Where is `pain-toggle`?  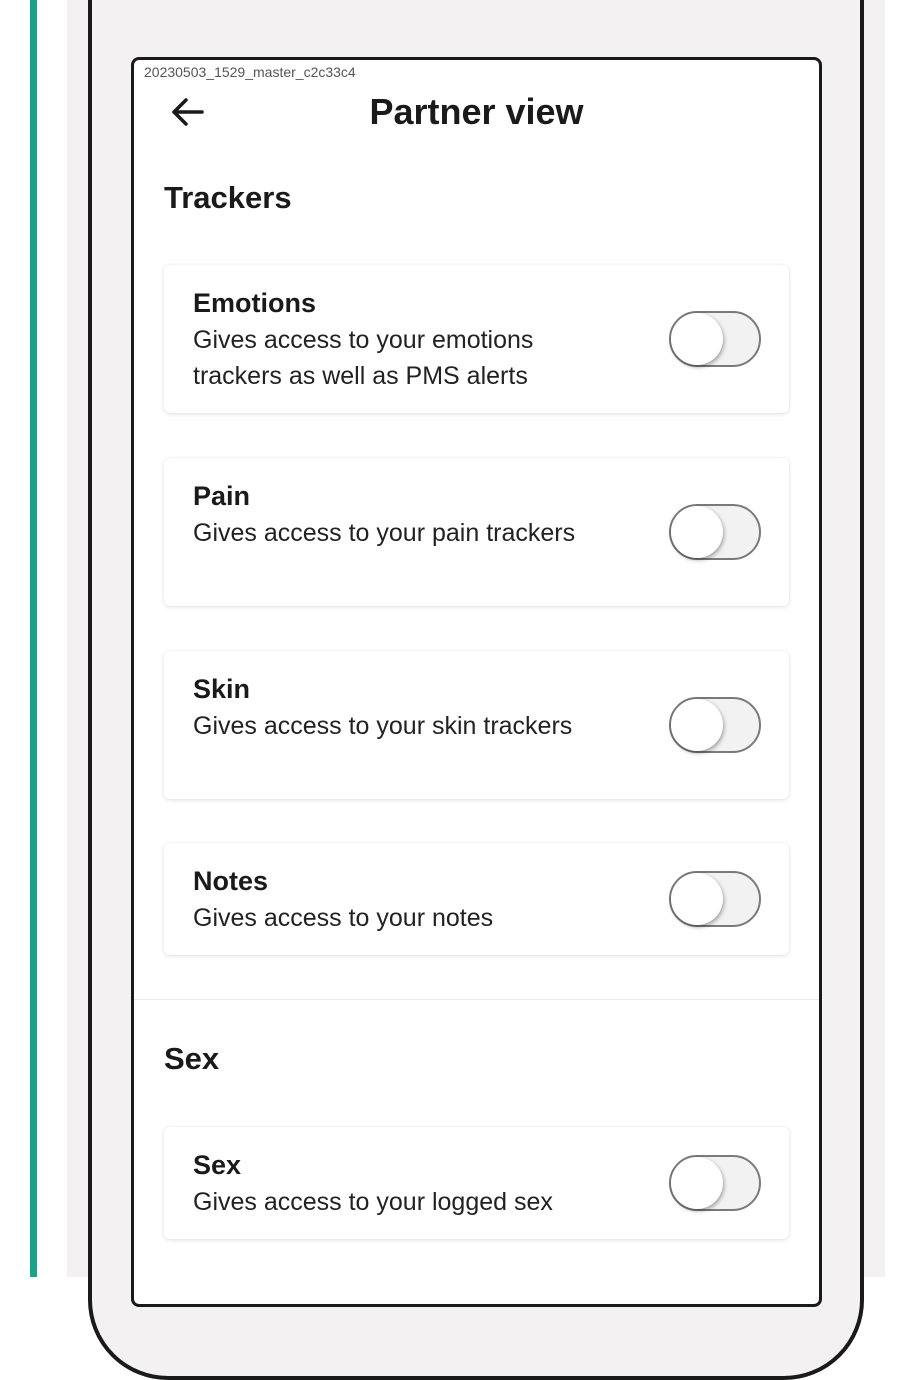 pain-toggle is located at coordinates (715, 532).